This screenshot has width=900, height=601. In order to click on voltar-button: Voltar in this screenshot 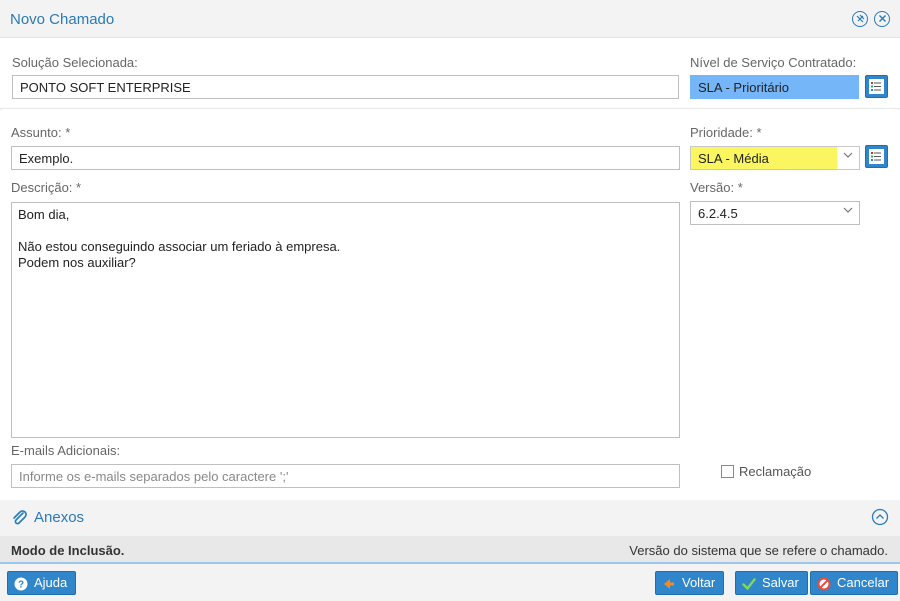, I will do `click(690, 583)`.